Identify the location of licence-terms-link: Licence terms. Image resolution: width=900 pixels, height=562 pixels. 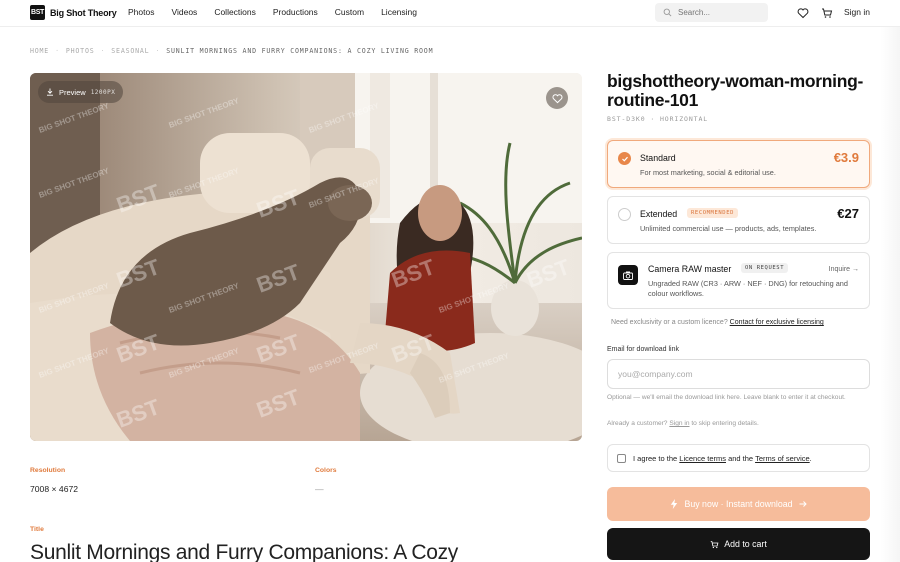
(702, 458).